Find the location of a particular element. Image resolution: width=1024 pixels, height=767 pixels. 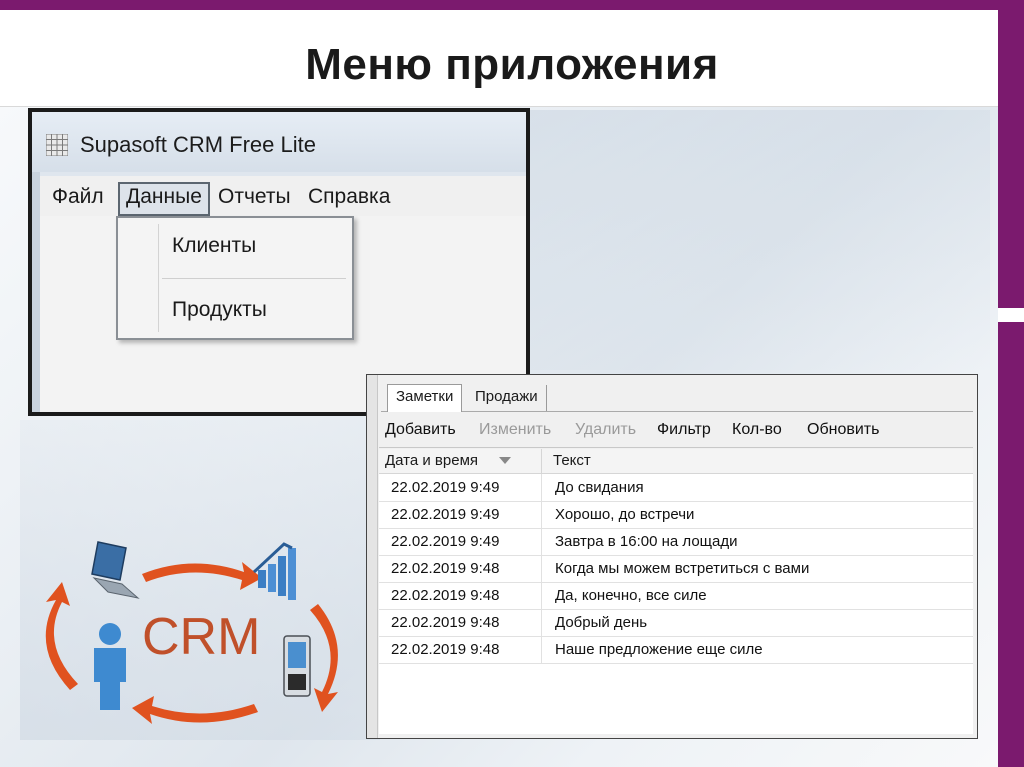

chart-icon is located at coordinates (274, 571).